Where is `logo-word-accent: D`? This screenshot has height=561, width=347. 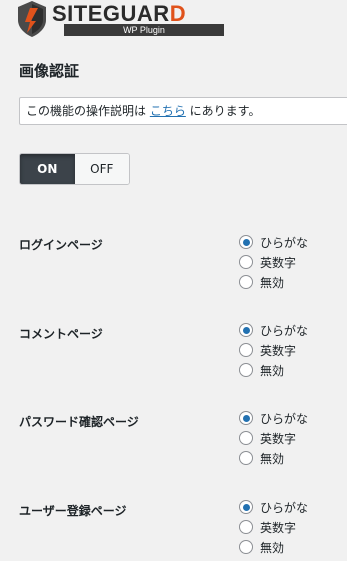 logo-word-accent: D is located at coordinates (178, 13).